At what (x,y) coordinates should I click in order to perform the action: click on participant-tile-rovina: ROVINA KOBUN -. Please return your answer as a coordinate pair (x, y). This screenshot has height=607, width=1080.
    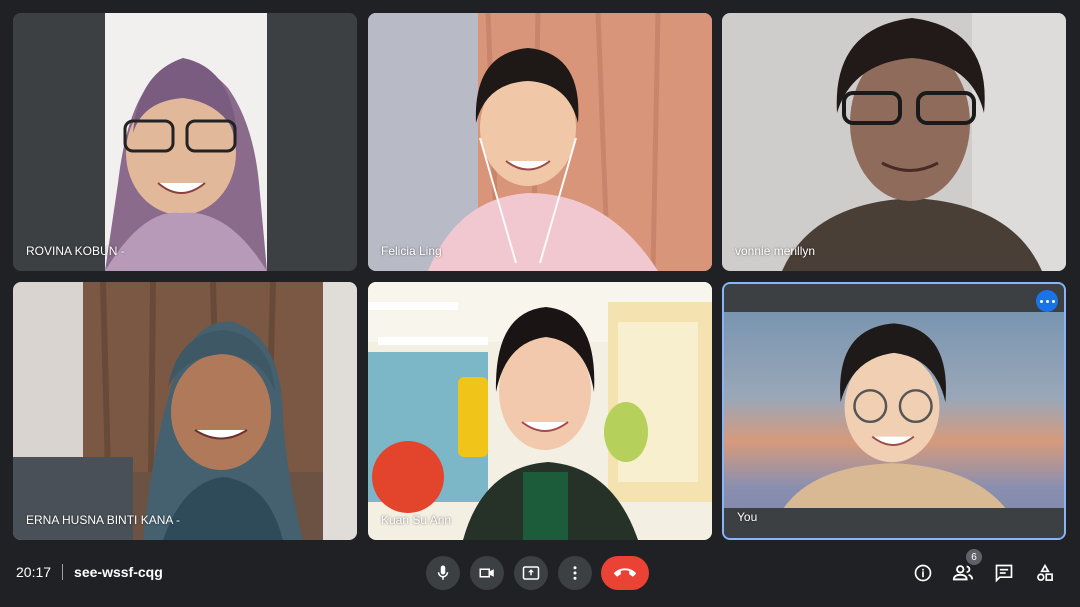
    Looking at the image, I should click on (185, 142).